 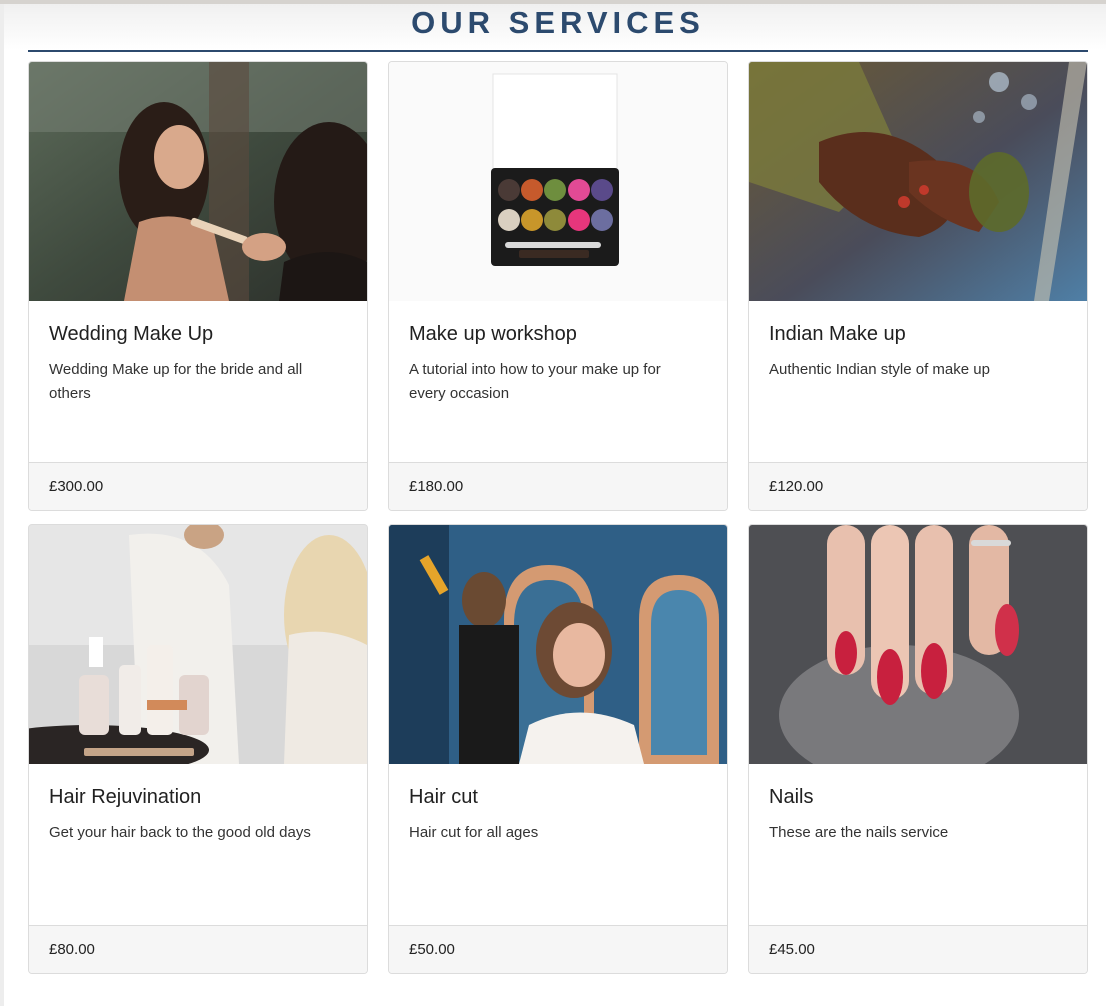 What do you see at coordinates (558, 486) in the screenshot?
I see `service-footer: £180.00` at bounding box center [558, 486].